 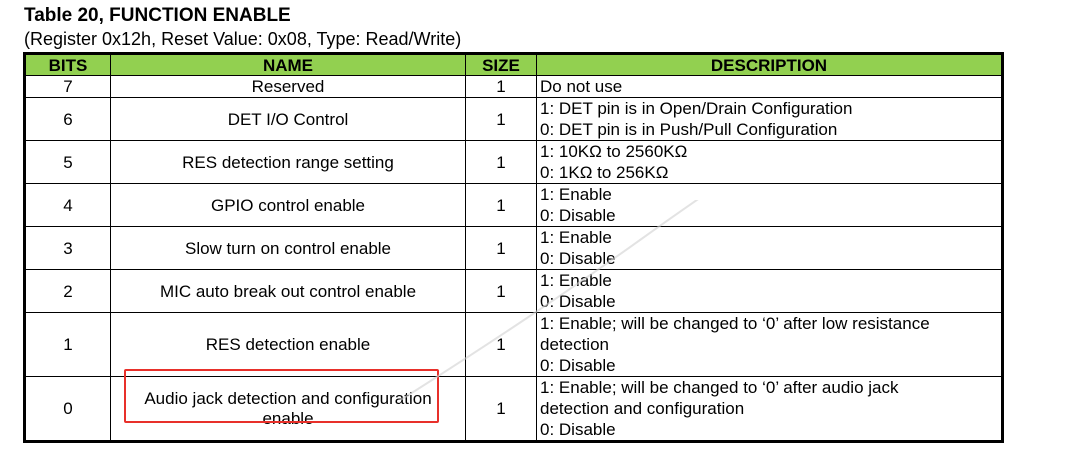 I want to click on cell-name: MIC auto break out control enable, so click(x=288, y=291).